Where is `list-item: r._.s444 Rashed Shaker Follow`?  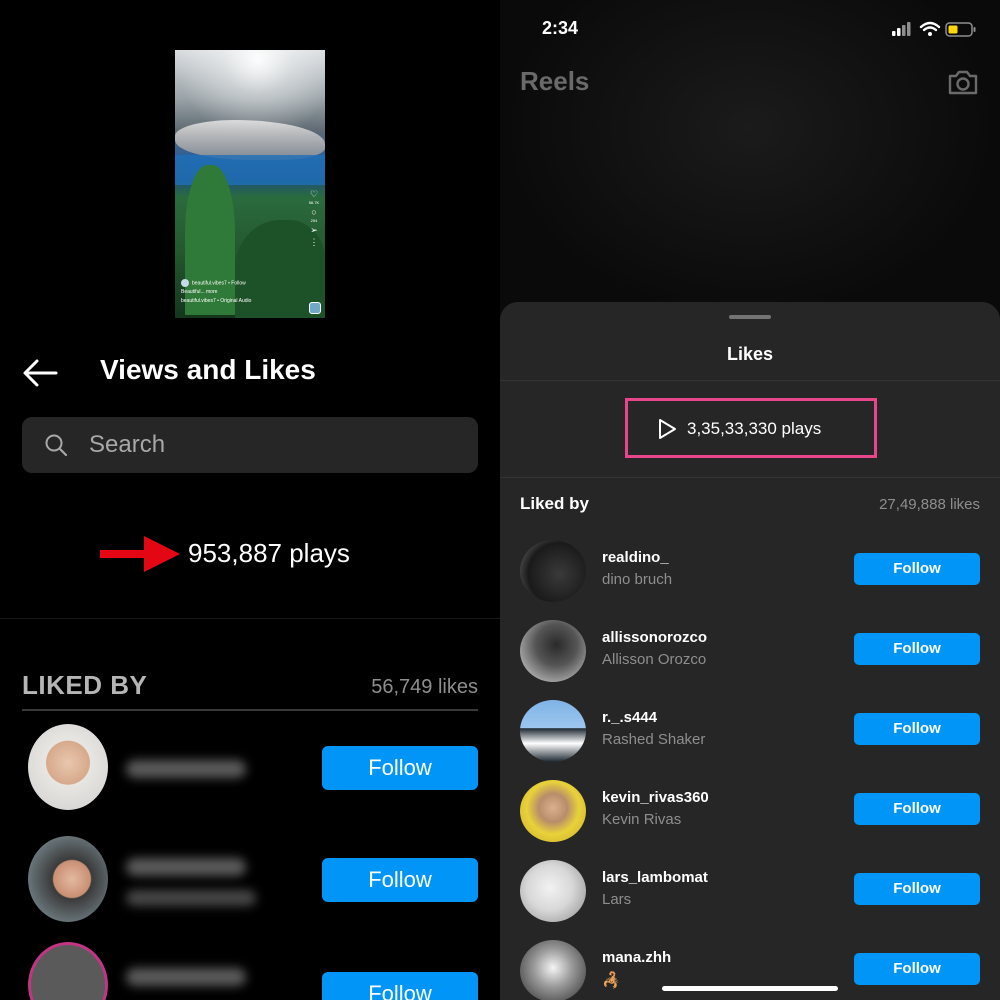 list-item: r._.s444 Rashed Shaker Follow is located at coordinates (750, 734).